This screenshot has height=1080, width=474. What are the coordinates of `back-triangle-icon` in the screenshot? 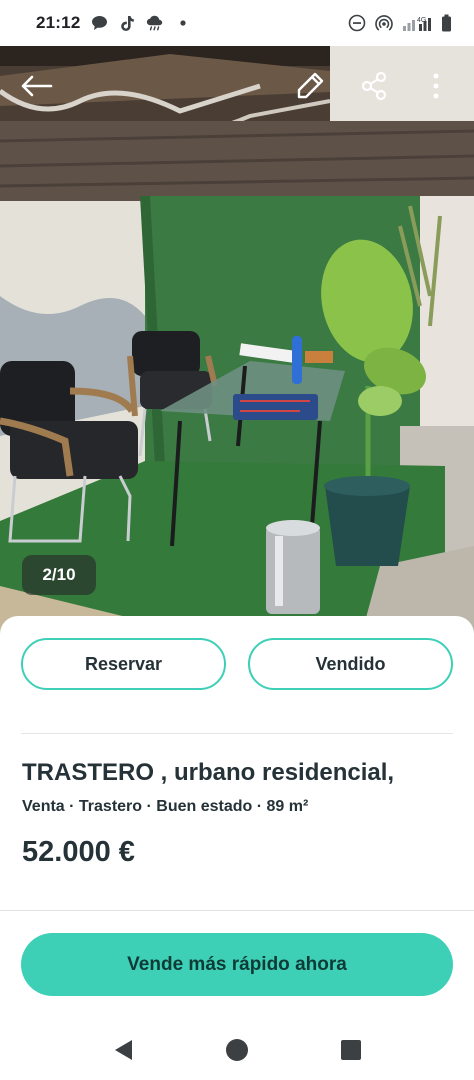 It's located at (123, 1050).